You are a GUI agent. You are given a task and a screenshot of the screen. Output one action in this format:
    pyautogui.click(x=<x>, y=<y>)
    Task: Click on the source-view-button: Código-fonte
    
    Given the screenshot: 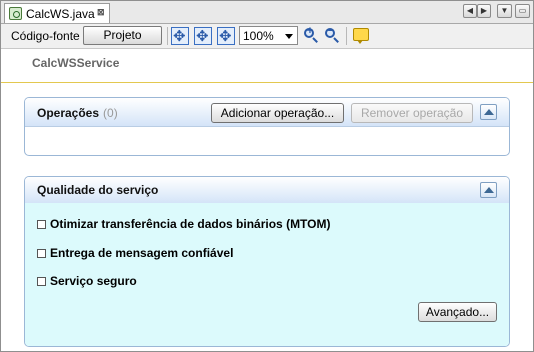 What is the action you would take?
    pyautogui.click(x=45, y=36)
    